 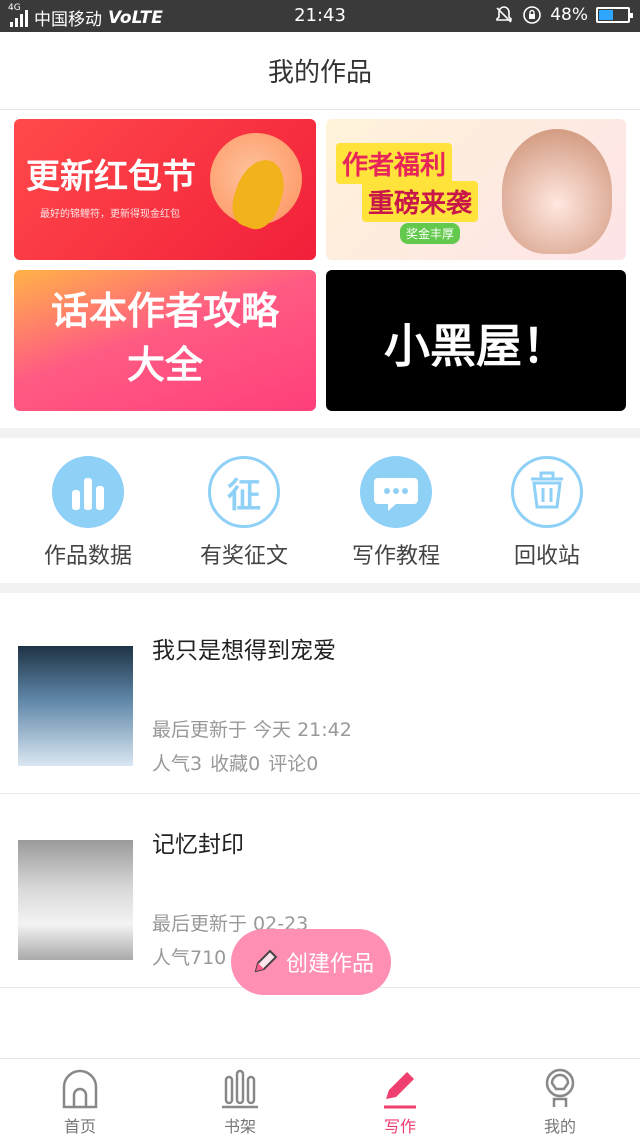 I want to click on work-popularity: 人气3, so click(x=177, y=764).